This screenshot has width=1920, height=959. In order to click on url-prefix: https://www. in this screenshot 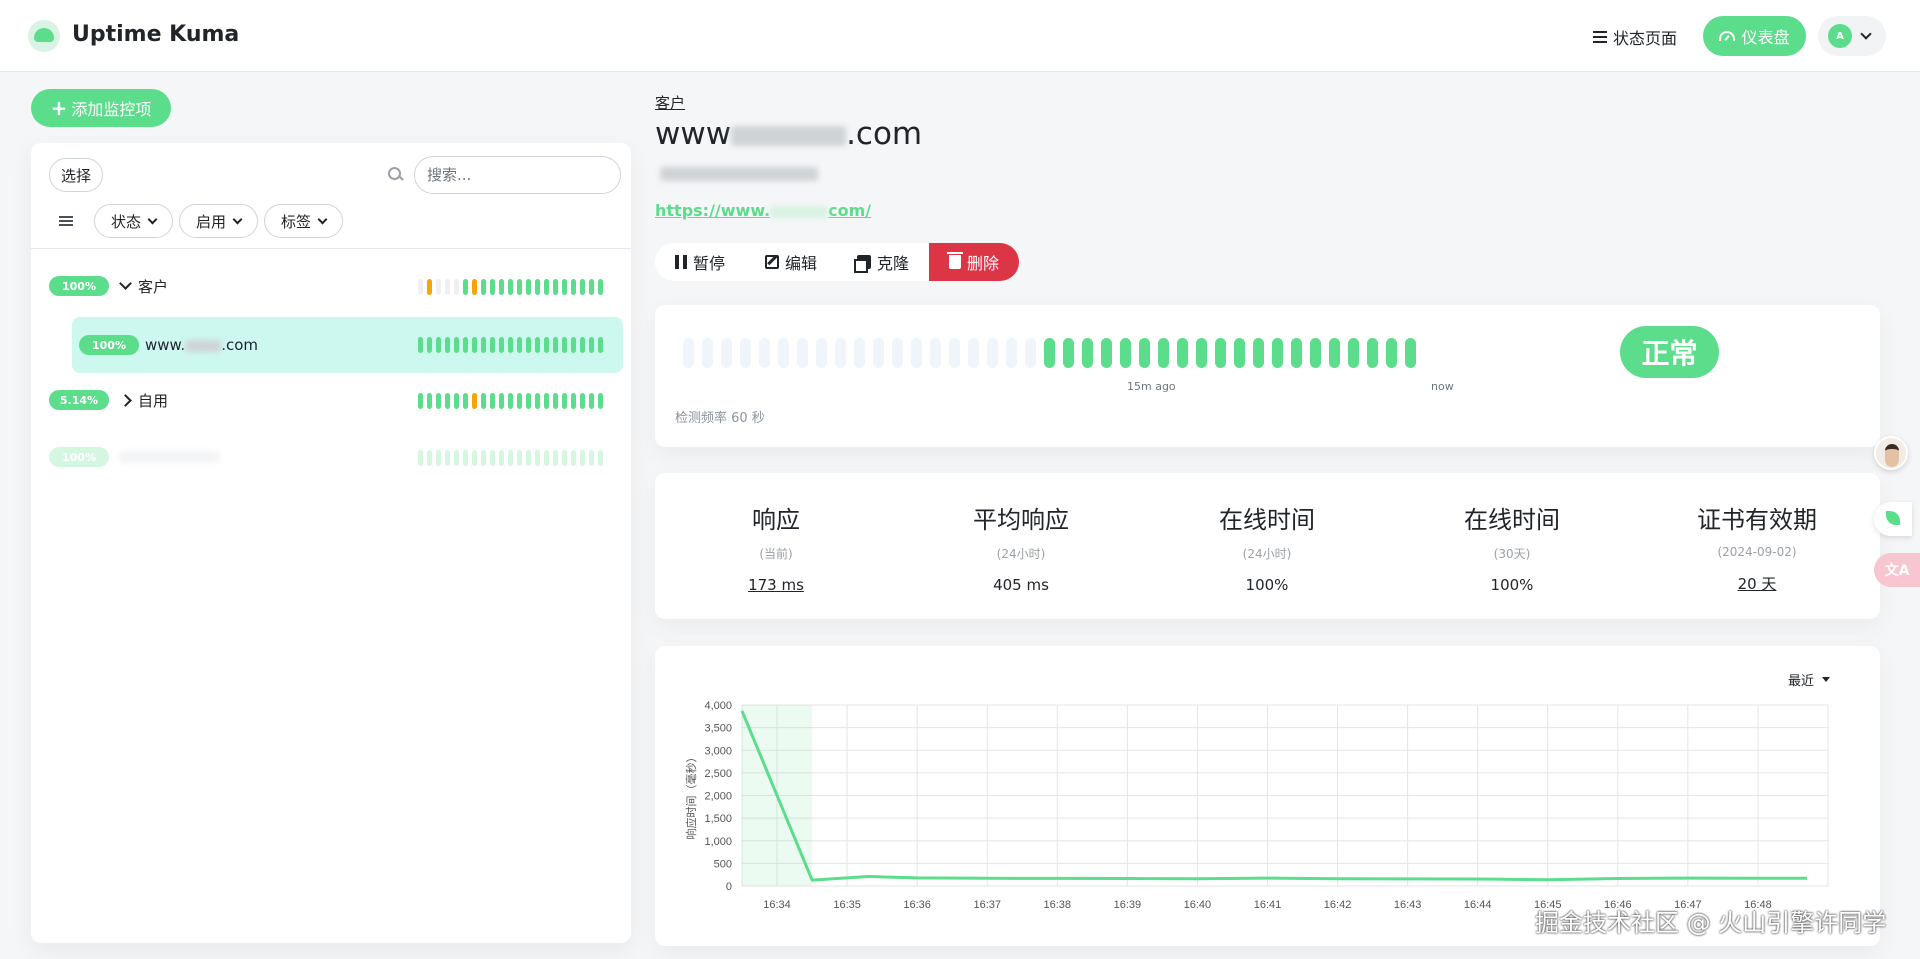, I will do `click(713, 210)`.